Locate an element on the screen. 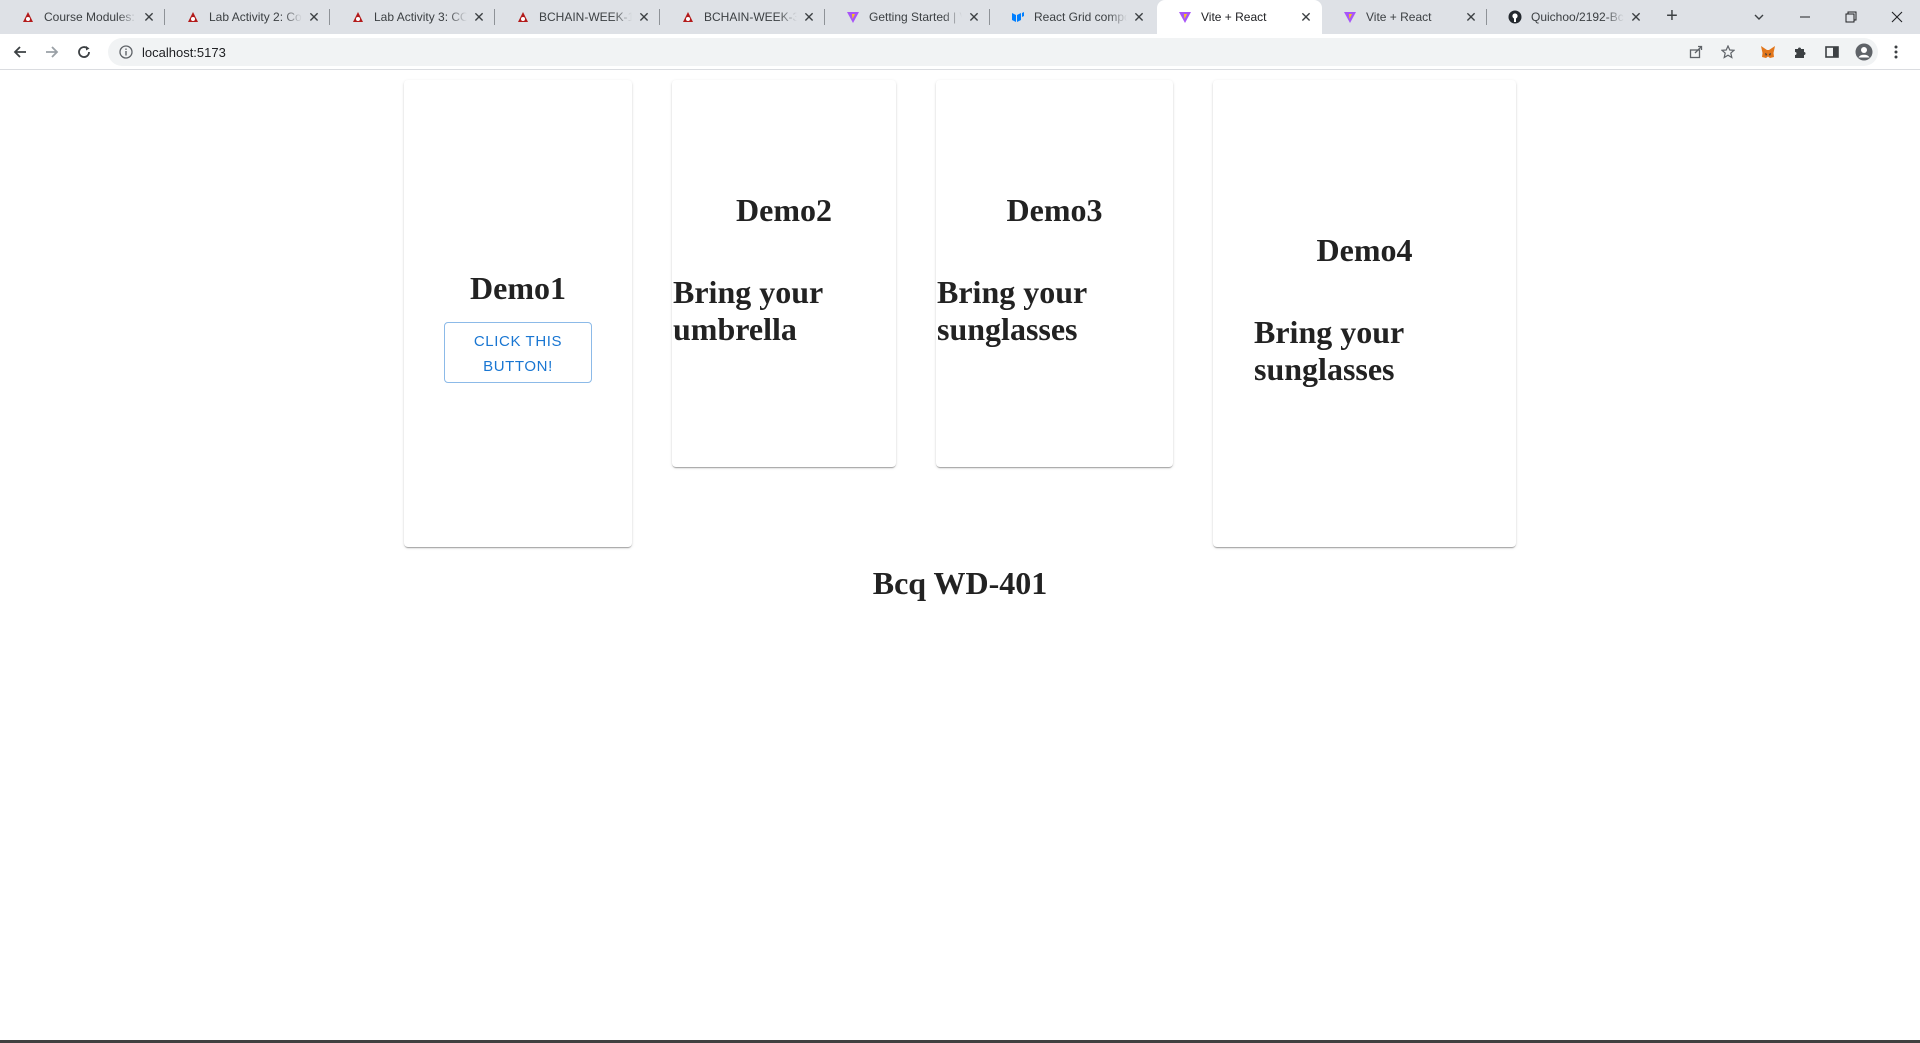  more-vert-icon is located at coordinates (1896, 52).